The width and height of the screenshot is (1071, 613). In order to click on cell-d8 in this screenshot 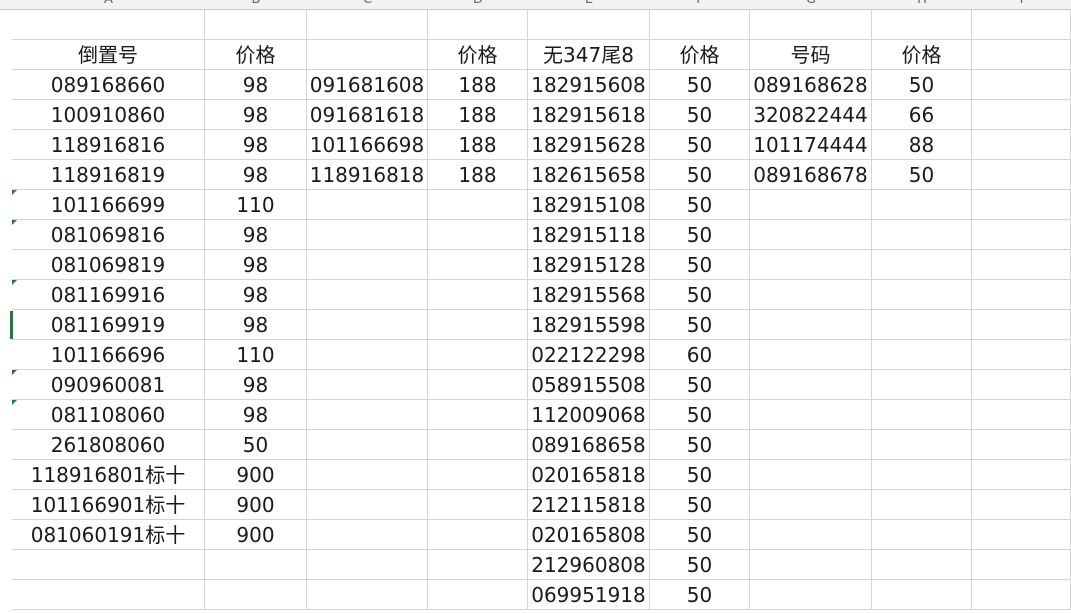, I will do `click(478, 205)`.